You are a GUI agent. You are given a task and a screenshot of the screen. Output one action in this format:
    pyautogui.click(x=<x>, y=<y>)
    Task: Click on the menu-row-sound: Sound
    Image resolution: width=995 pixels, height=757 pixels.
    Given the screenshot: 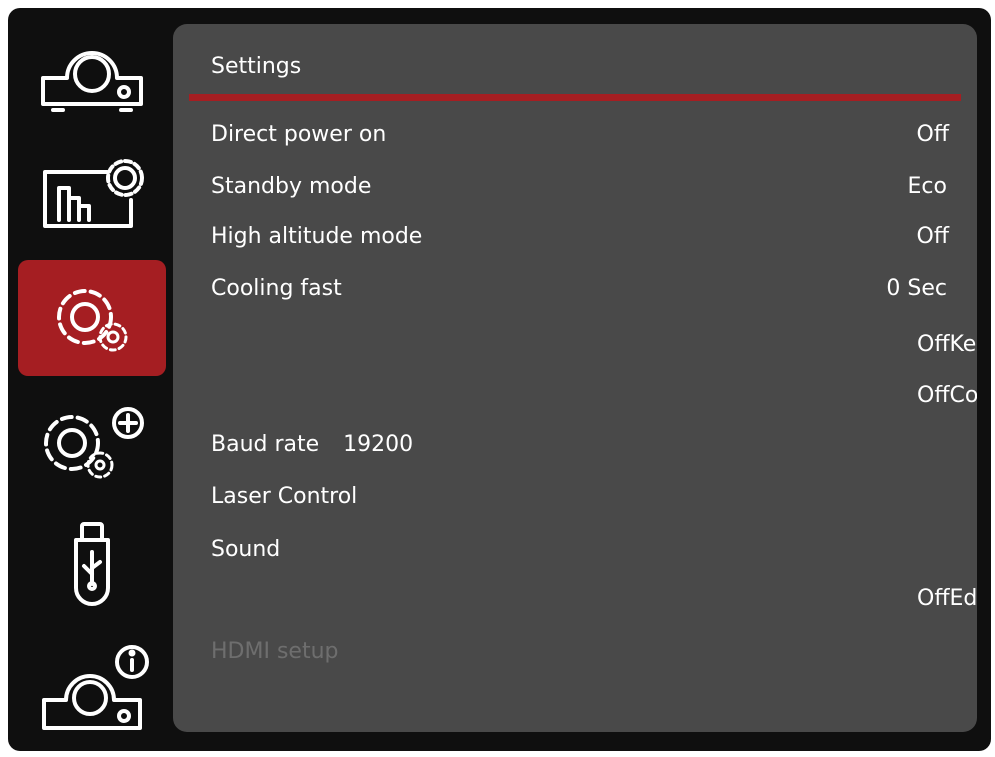 What is the action you would take?
    pyautogui.click(x=245, y=555)
    